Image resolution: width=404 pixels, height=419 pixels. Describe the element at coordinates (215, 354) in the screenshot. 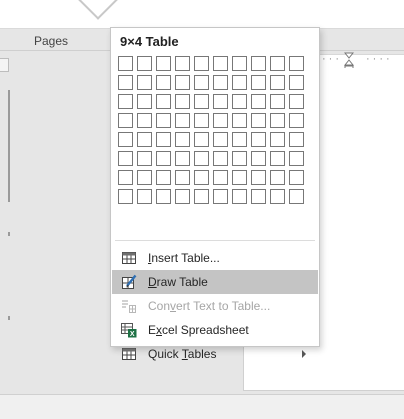

I see `quick-tables-menu-item: Quick Tables` at that location.